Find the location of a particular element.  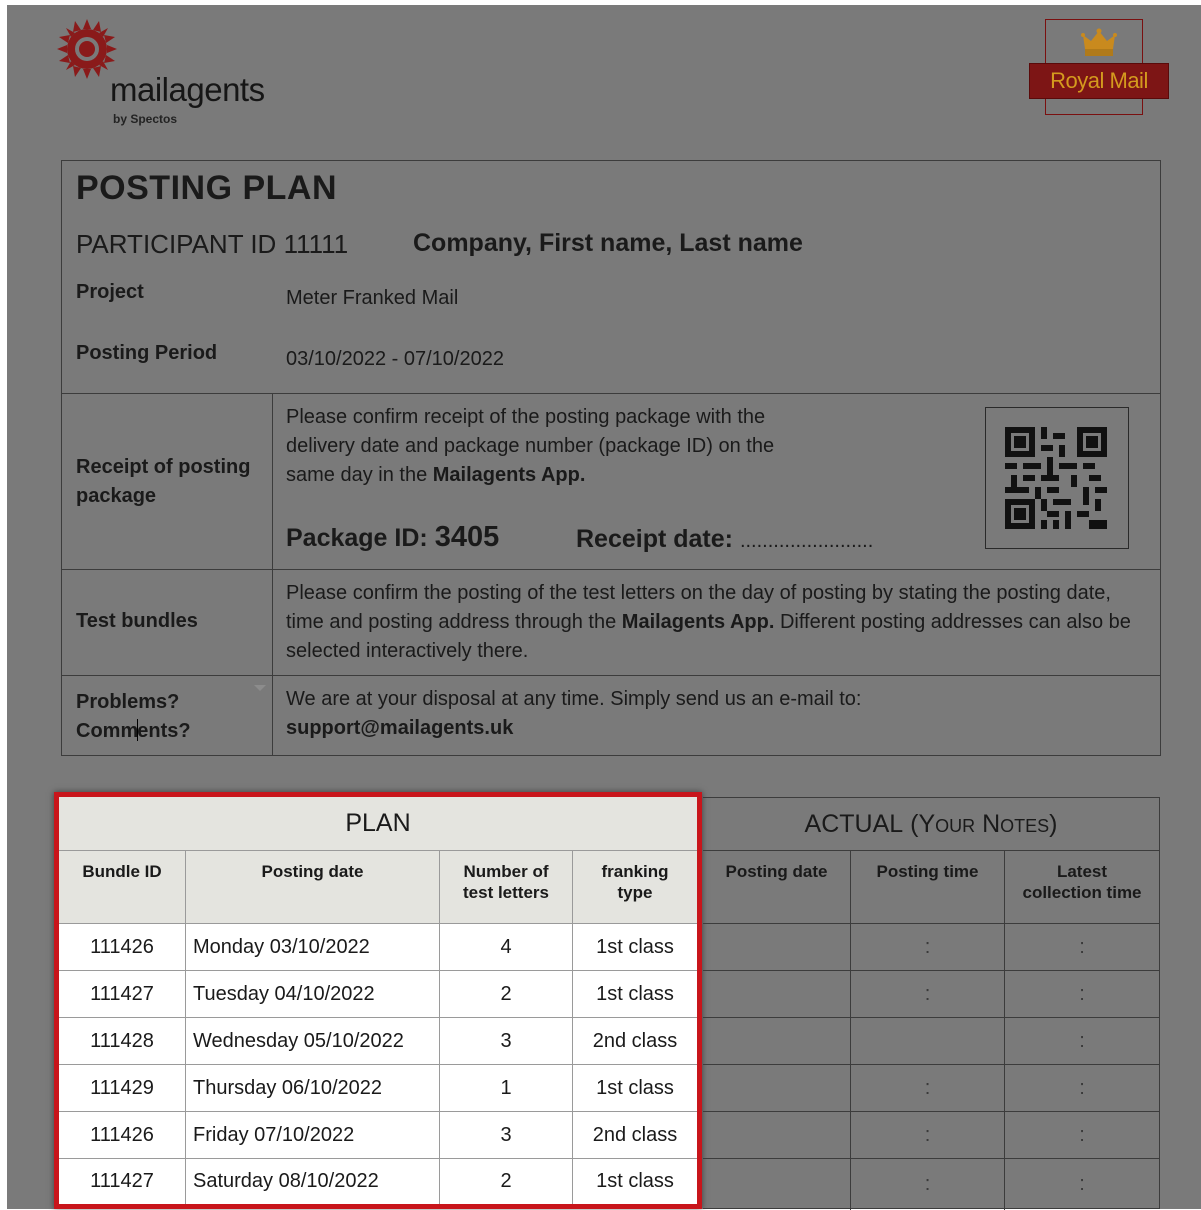

problems-label-line1: Problems? is located at coordinates (128, 702).